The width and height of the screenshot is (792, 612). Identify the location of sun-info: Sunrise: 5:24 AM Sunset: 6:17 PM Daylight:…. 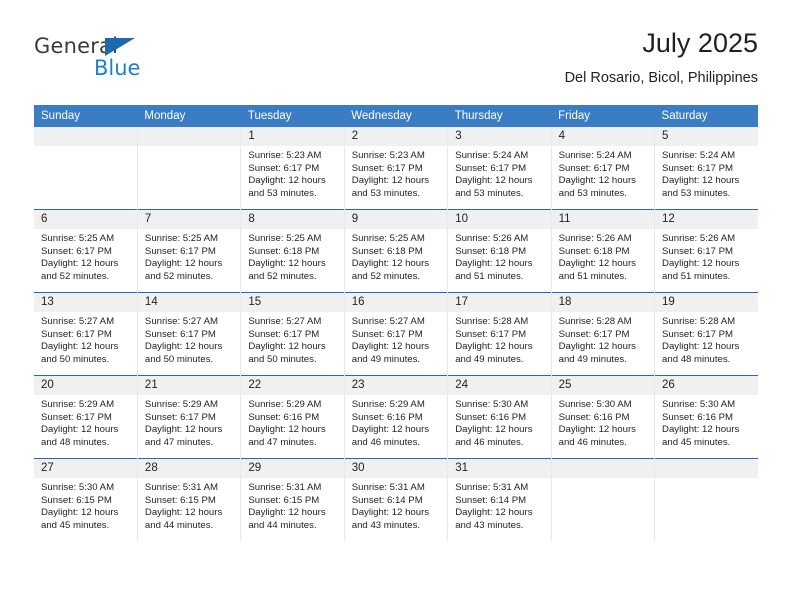
(603, 173).